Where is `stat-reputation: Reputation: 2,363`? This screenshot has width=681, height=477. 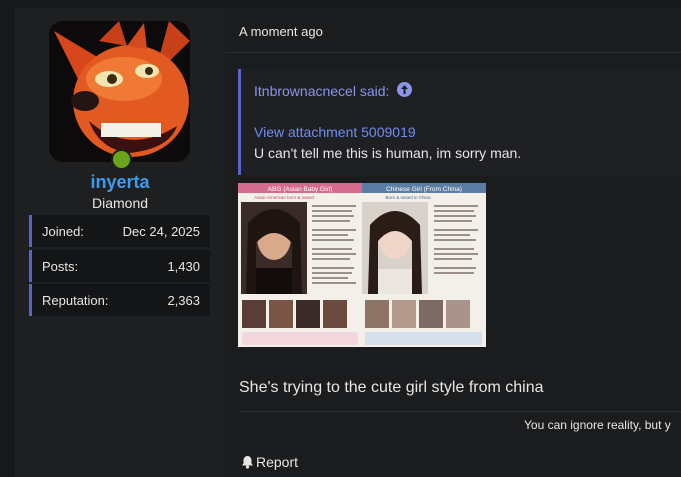 stat-reputation: Reputation: 2,363 is located at coordinates (119, 300).